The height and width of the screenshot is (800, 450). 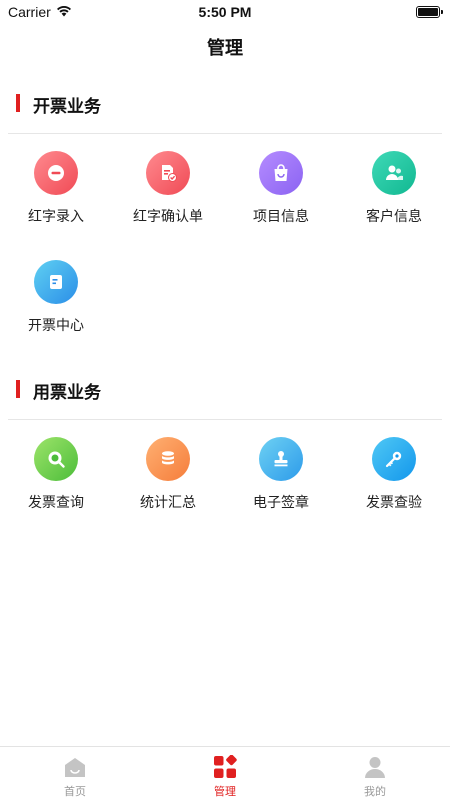 I want to click on grid-item-invoice-query: 发票查询, so click(x=56, y=482).